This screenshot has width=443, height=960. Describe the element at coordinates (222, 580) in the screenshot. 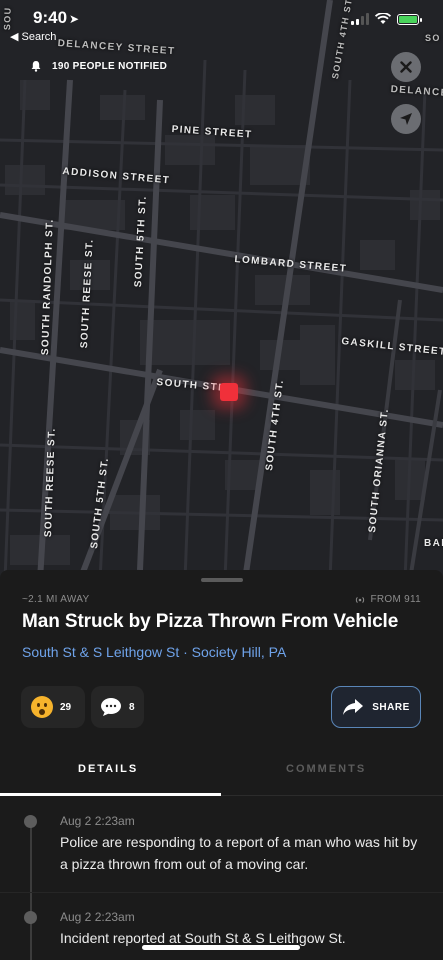

I see `sheet-drag-handle` at that location.